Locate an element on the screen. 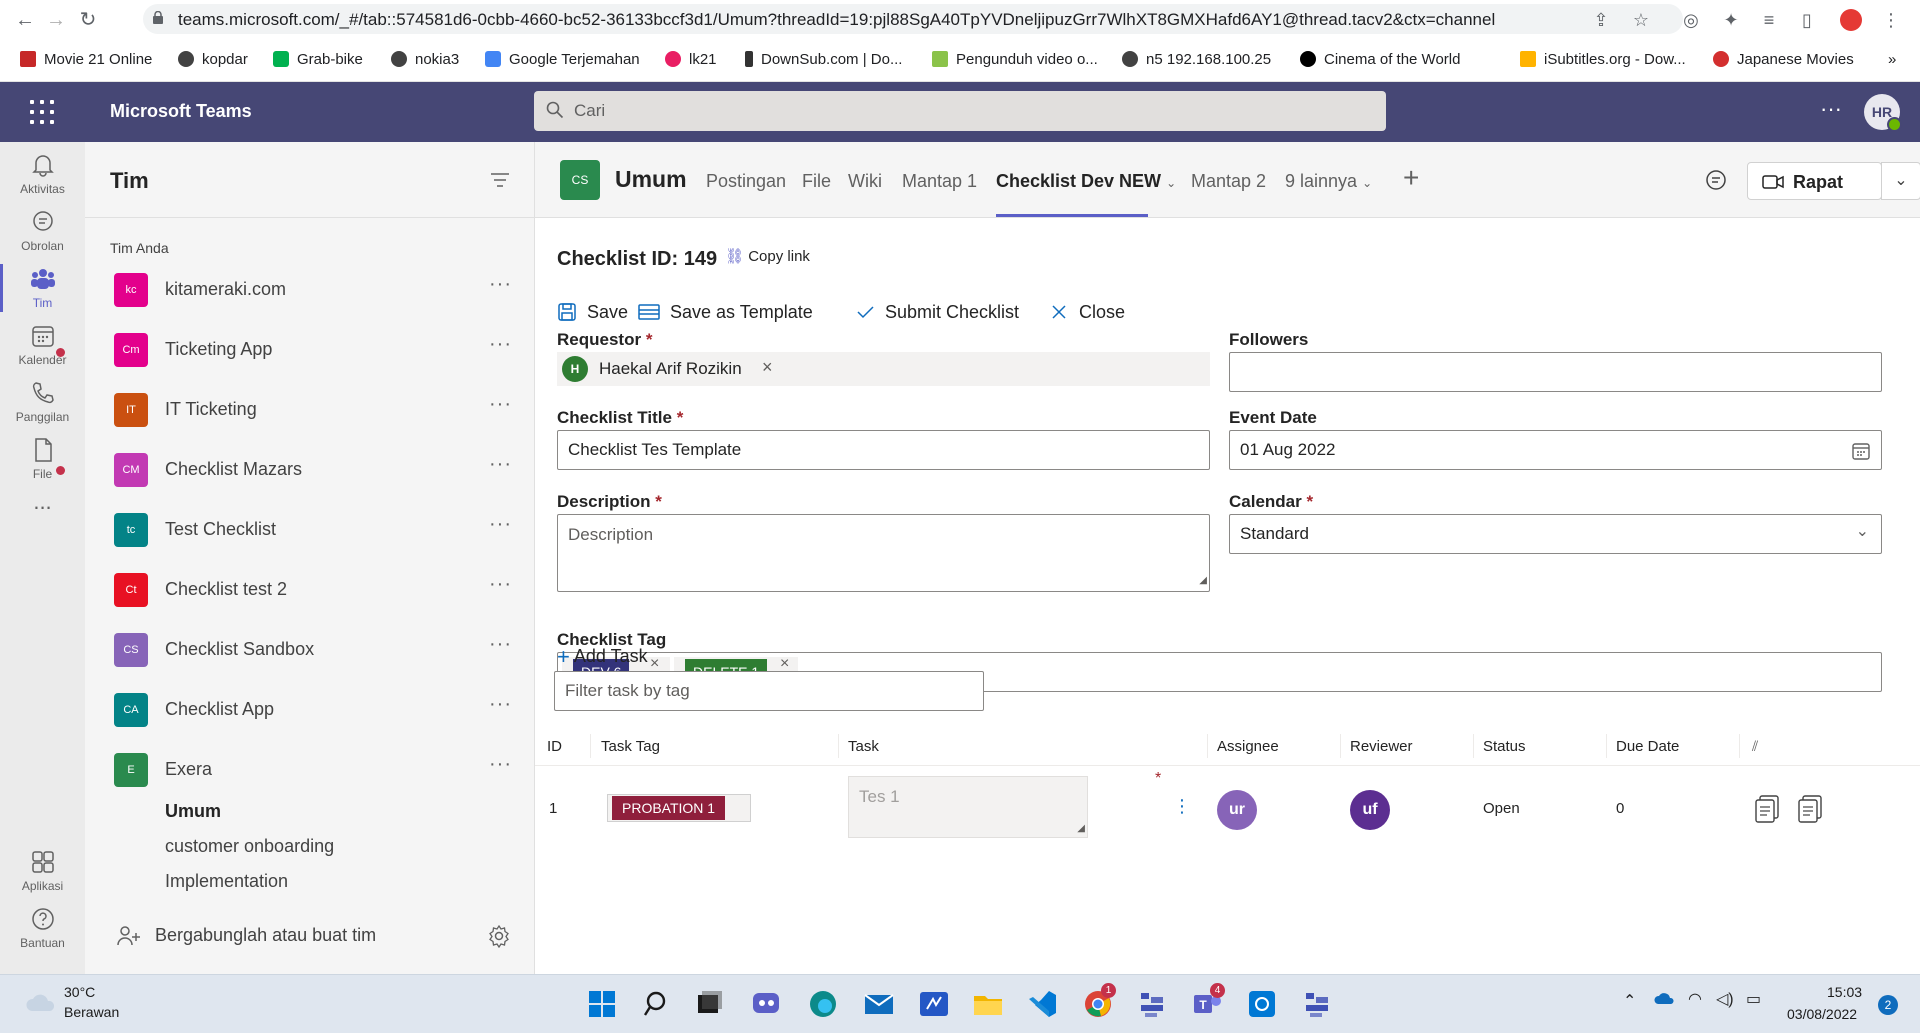 Image resolution: width=1920 pixels, height=1033 pixels. bookmarks-overflow: » is located at coordinates (1892, 59).